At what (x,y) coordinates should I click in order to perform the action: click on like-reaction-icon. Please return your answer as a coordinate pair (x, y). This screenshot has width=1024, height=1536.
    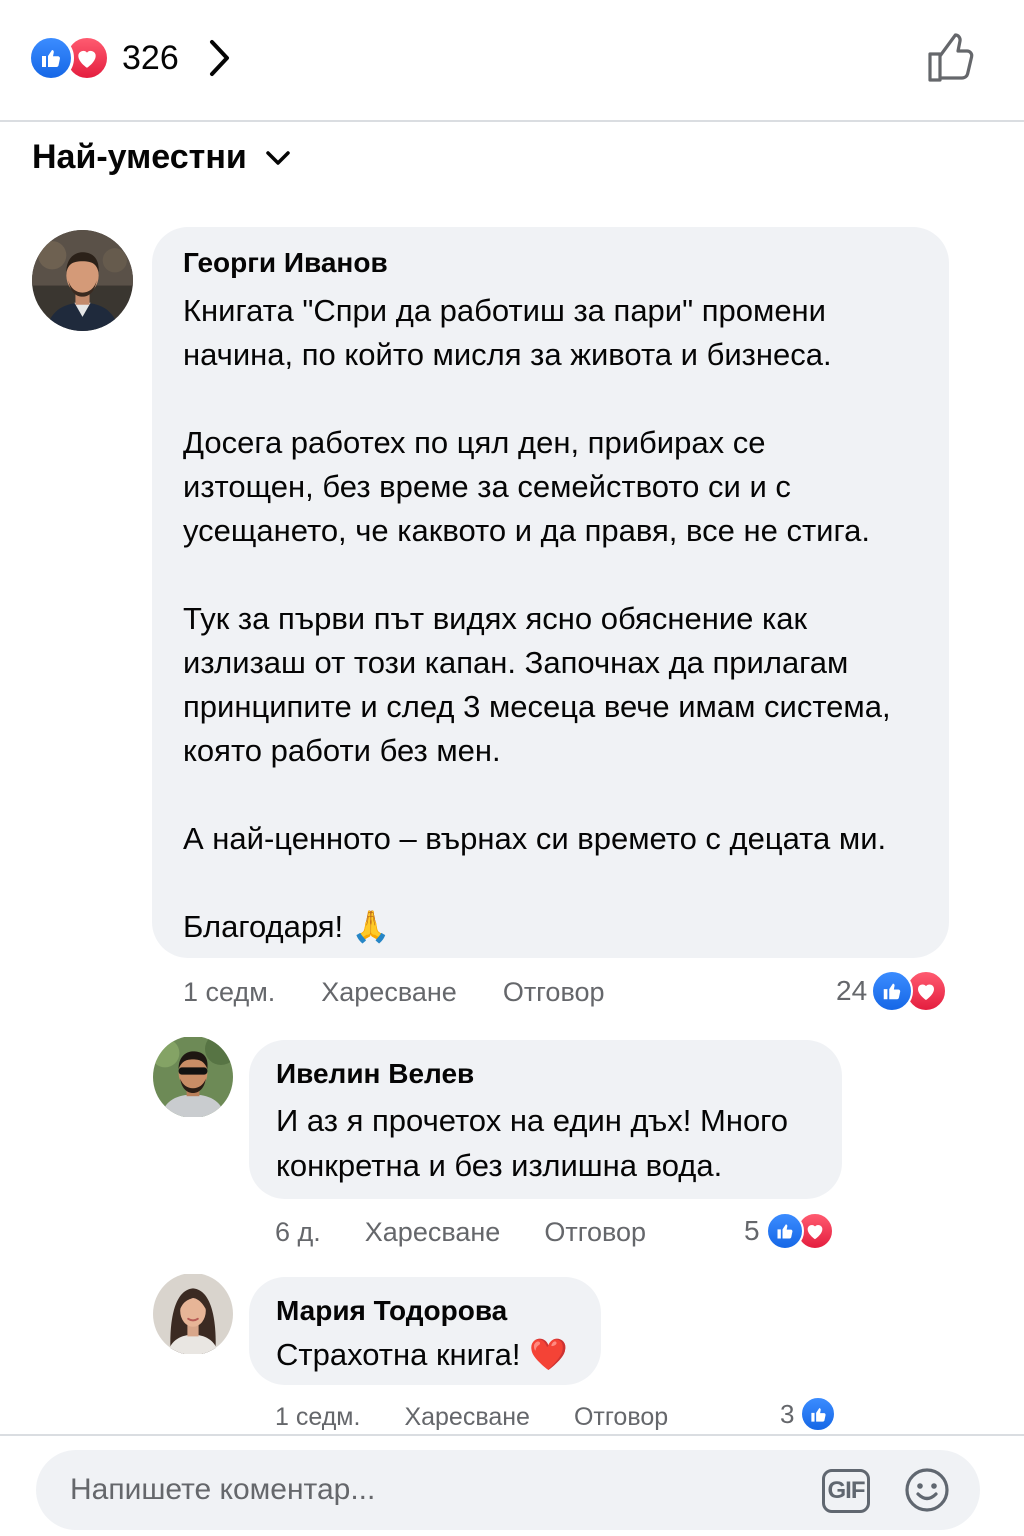
    Looking at the image, I should click on (51, 58).